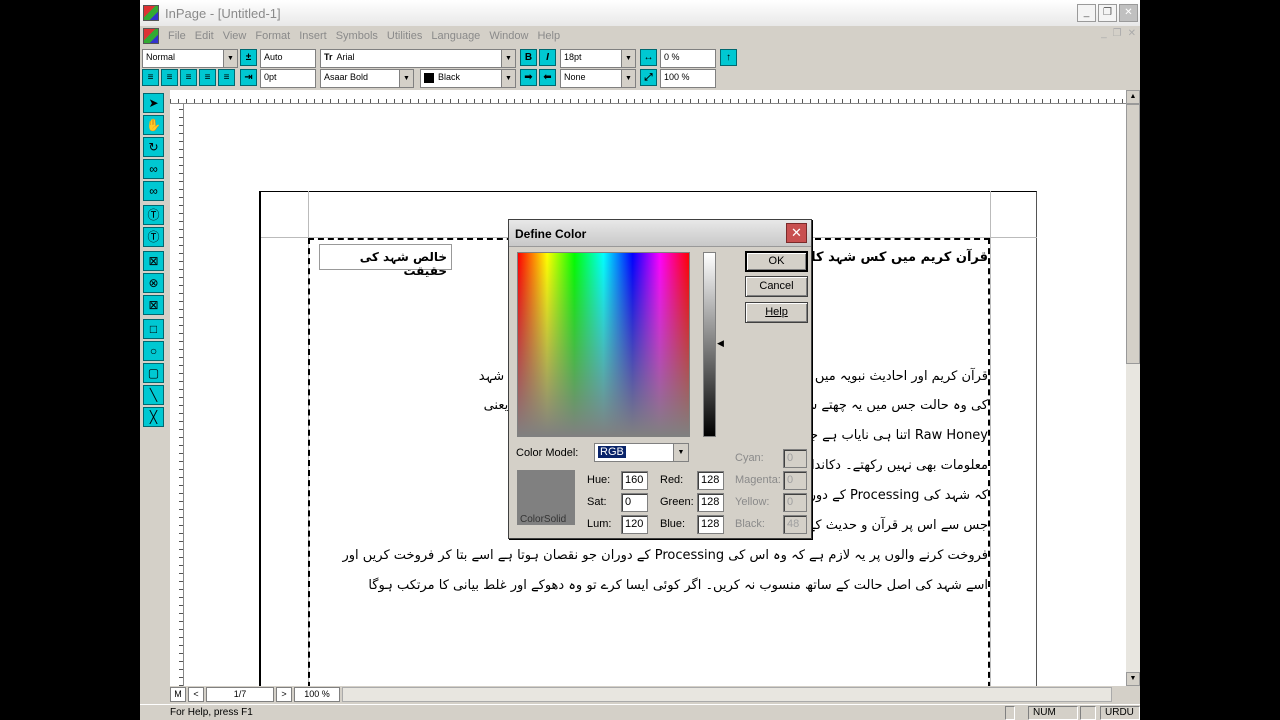 This screenshot has width=1280, height=720. What do you see at coordinates (1133, 679) in the screenshot?
I see `scroll-down-icon: ▼` at bounding box center [1133, 679].